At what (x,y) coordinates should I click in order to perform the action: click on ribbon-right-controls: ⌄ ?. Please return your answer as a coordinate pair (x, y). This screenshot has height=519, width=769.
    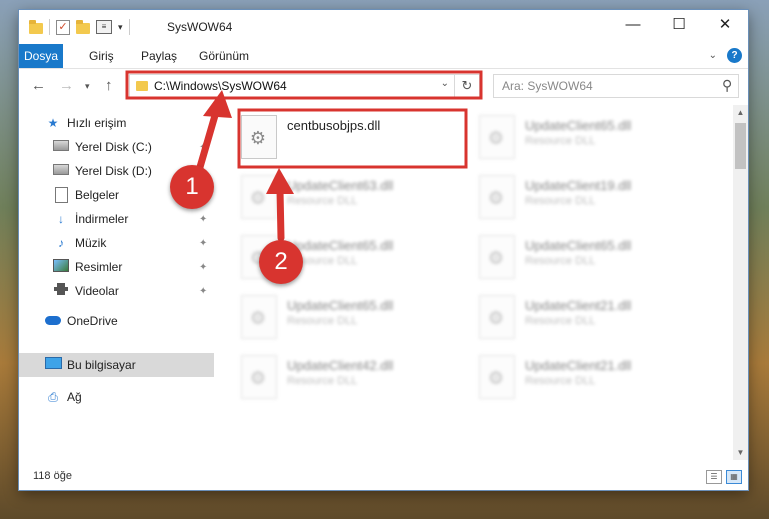
    Looking at the image, I should click on (725, 55).